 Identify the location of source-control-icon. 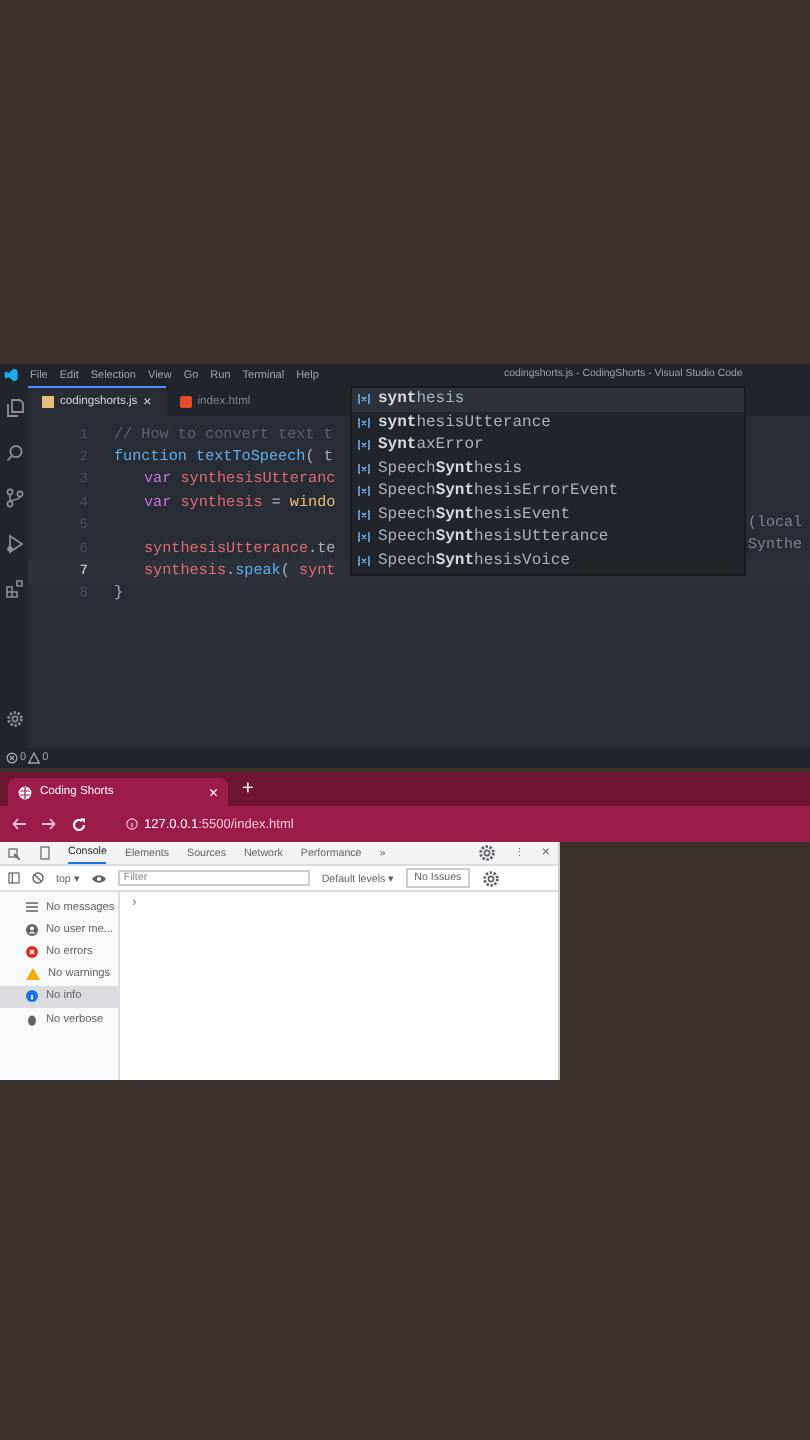
(14, 498).